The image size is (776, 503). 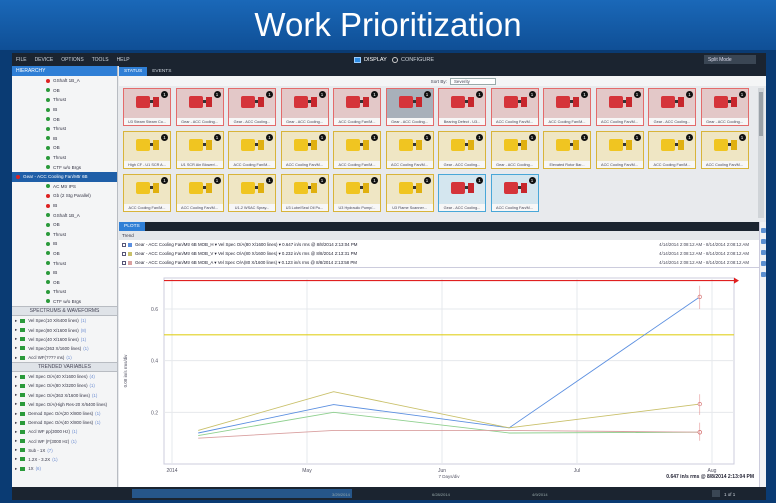 I want to click on trended-header: TRENDED VARIABLES, so click(x=64, y=367).